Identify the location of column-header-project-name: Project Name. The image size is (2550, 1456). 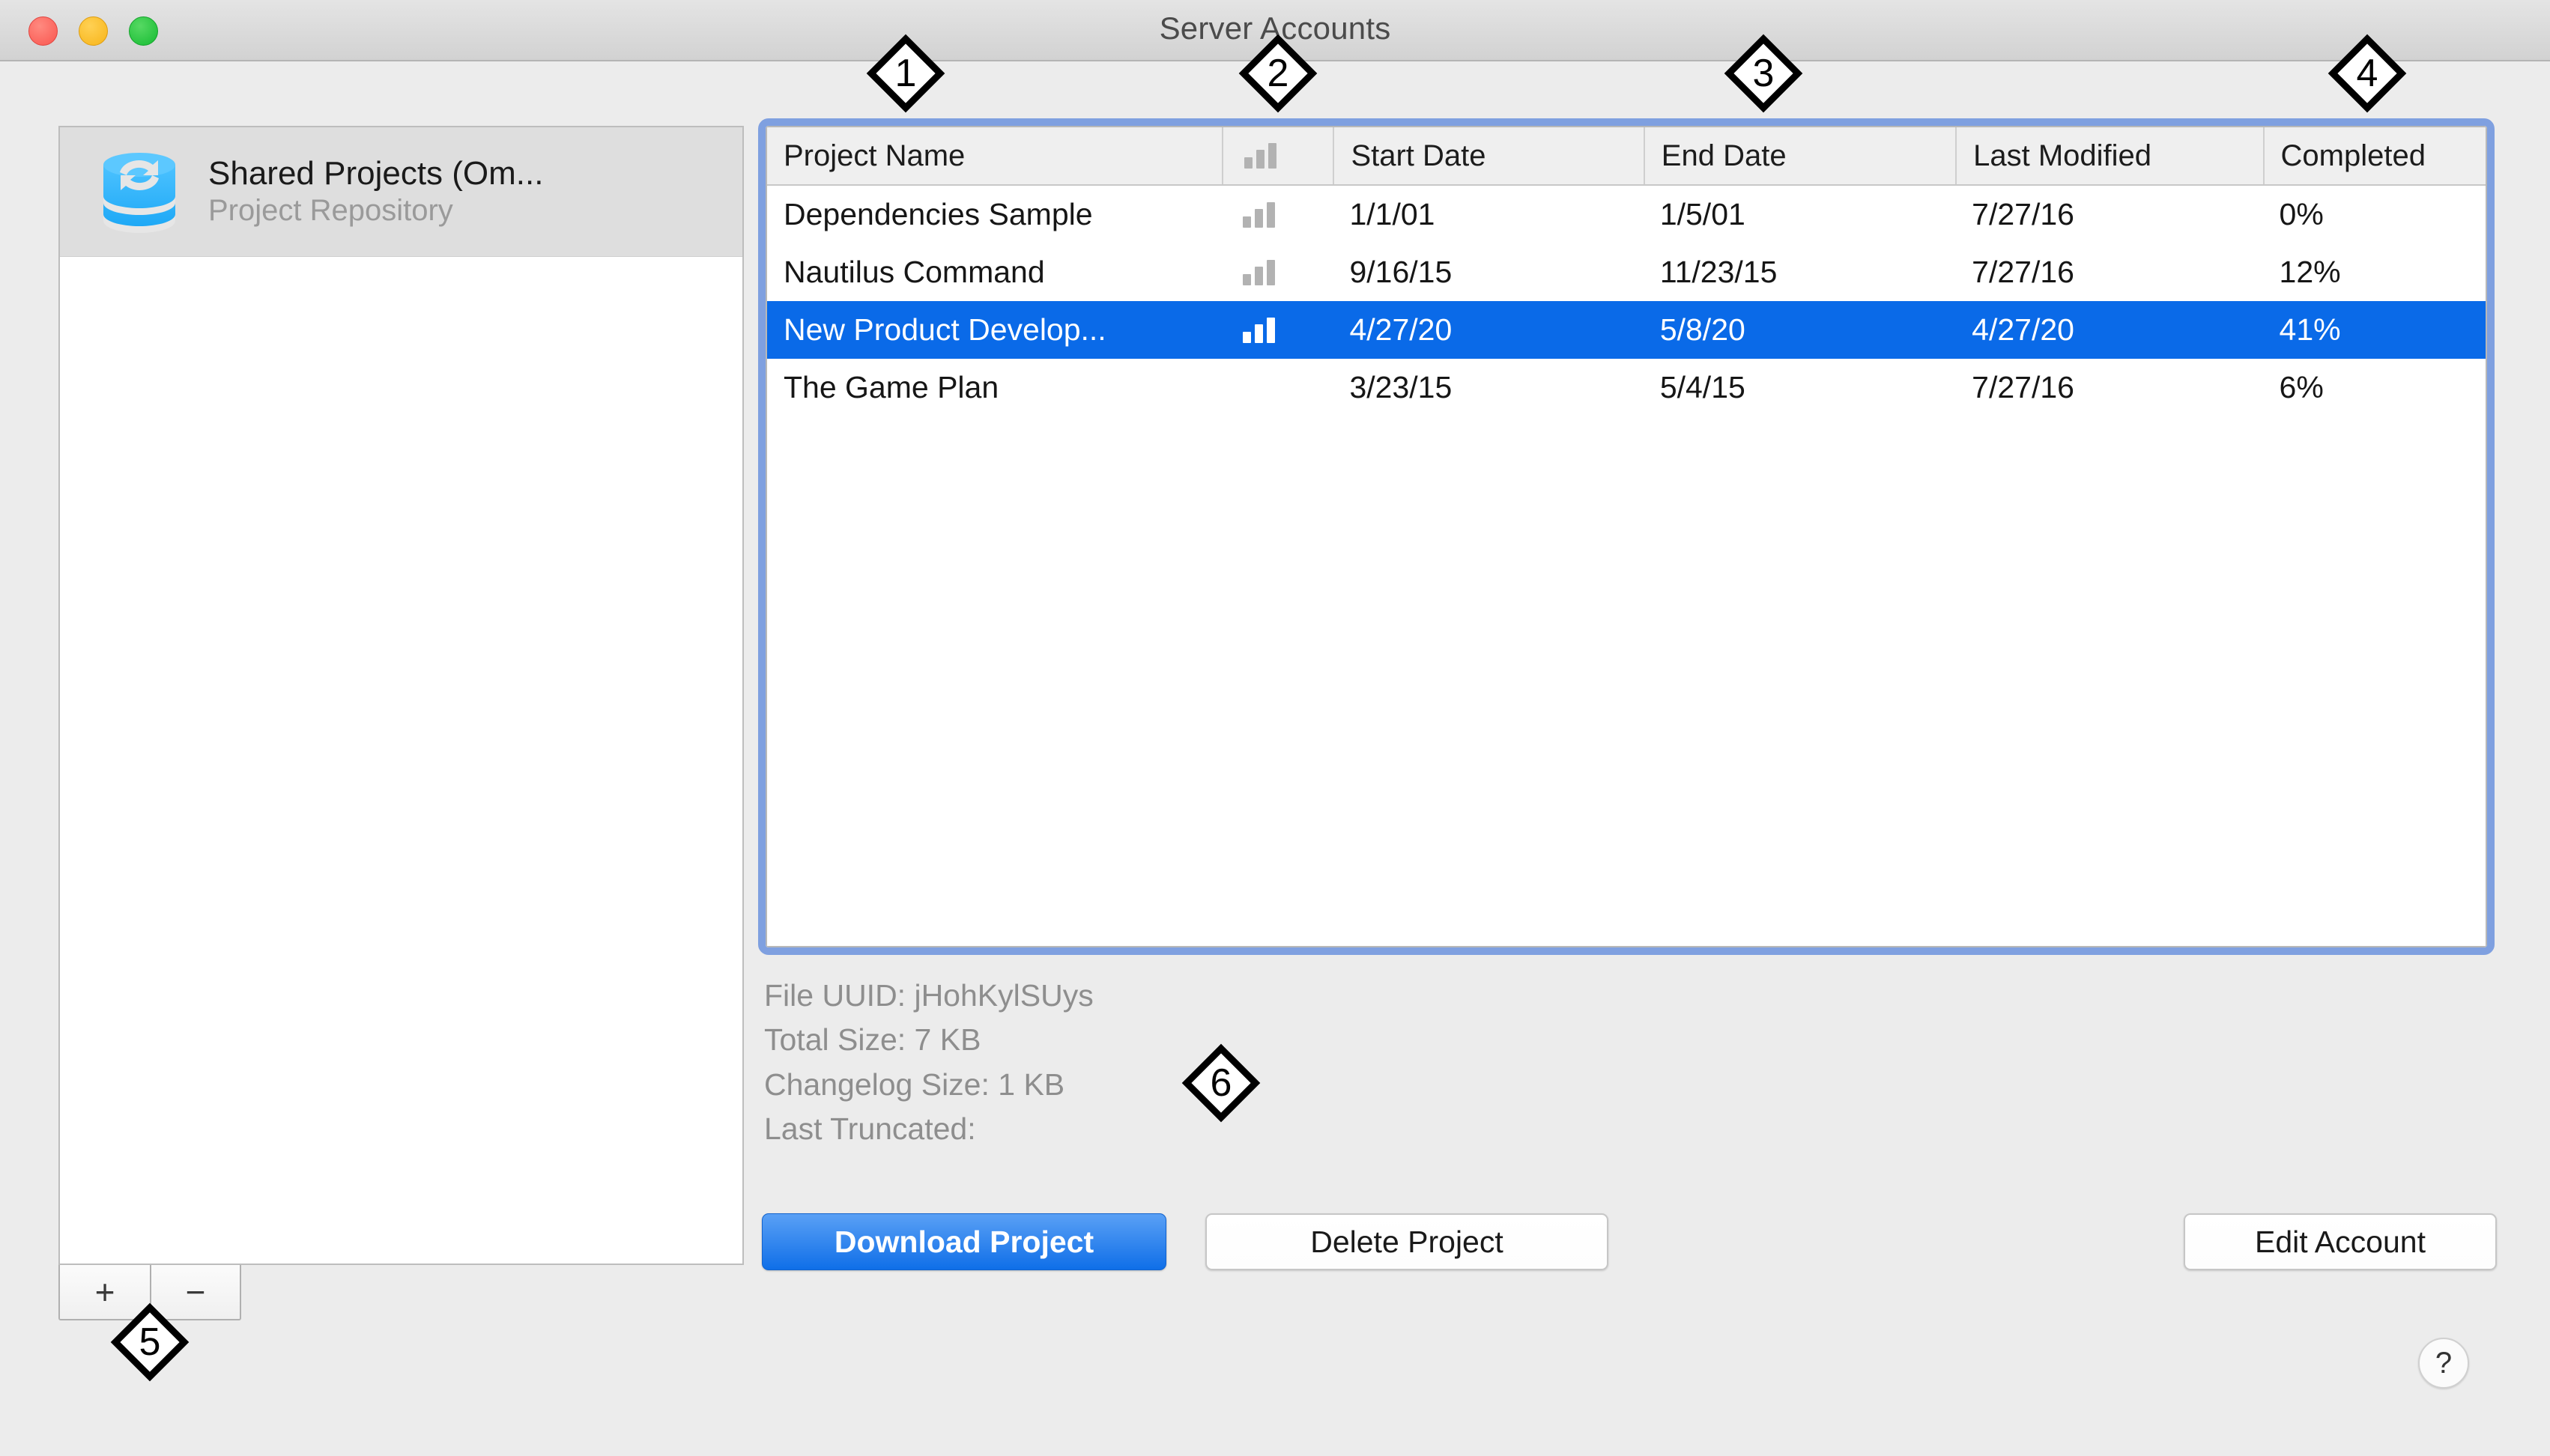
(994, 155).